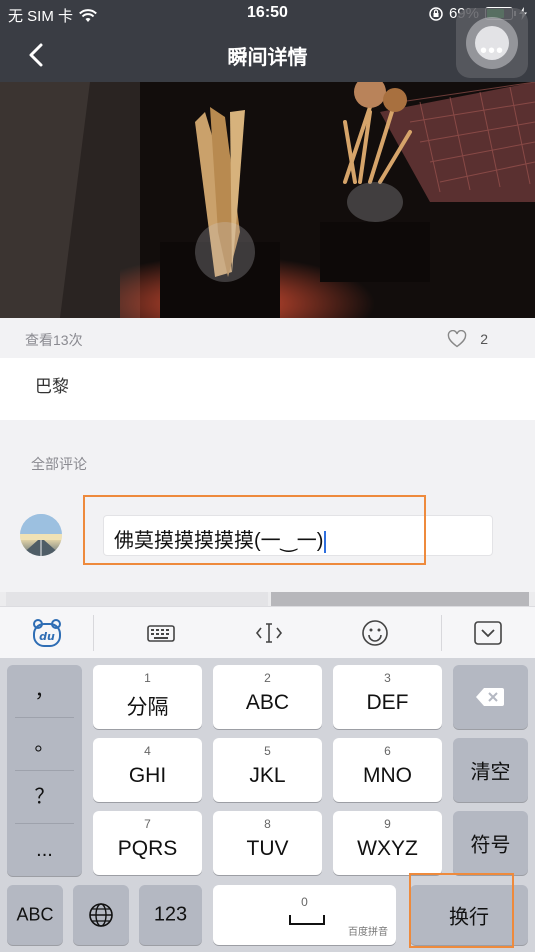 The height and width of the screenshot is (952, 535). What do you see at coordinates (457, 339) in the screenshot?
I see `heart-icon` at bounding box center [457, 339].